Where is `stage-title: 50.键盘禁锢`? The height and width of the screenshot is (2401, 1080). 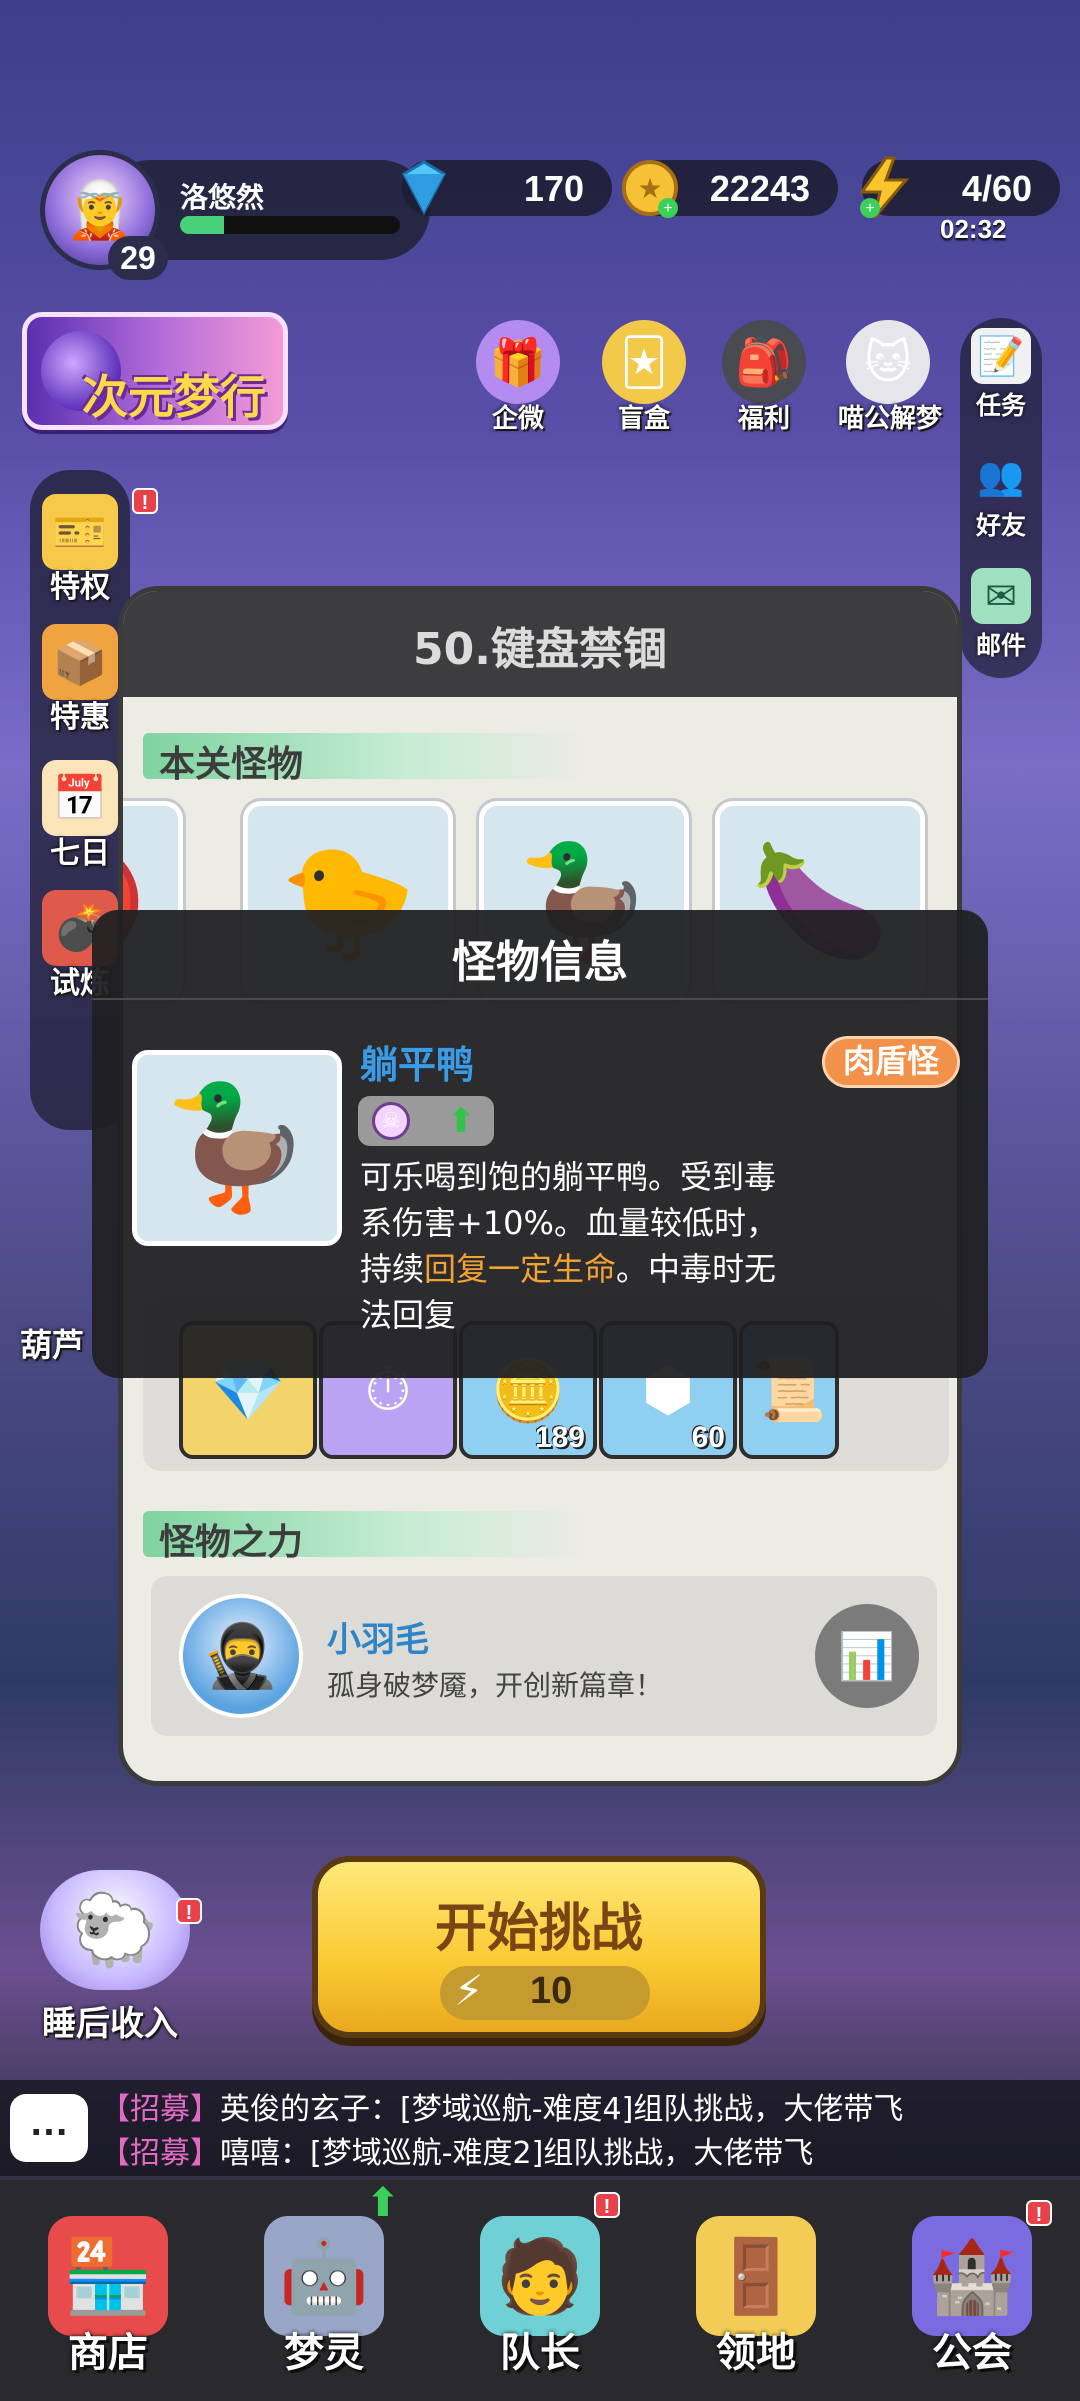 stage-title: 50.键盘禁锢 is located at coordinates (540, 649).